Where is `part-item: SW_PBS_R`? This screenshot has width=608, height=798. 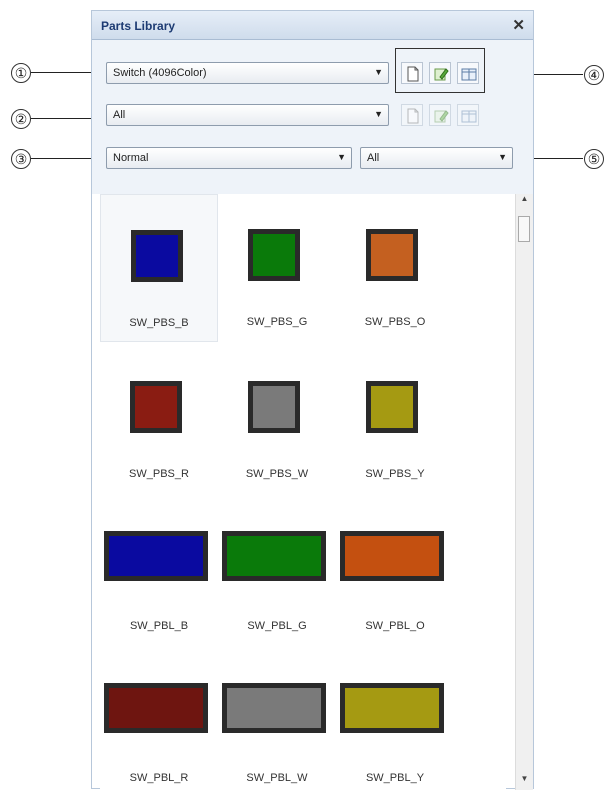 part-item: SW_PBS_R is located at coordinates (159, 420).